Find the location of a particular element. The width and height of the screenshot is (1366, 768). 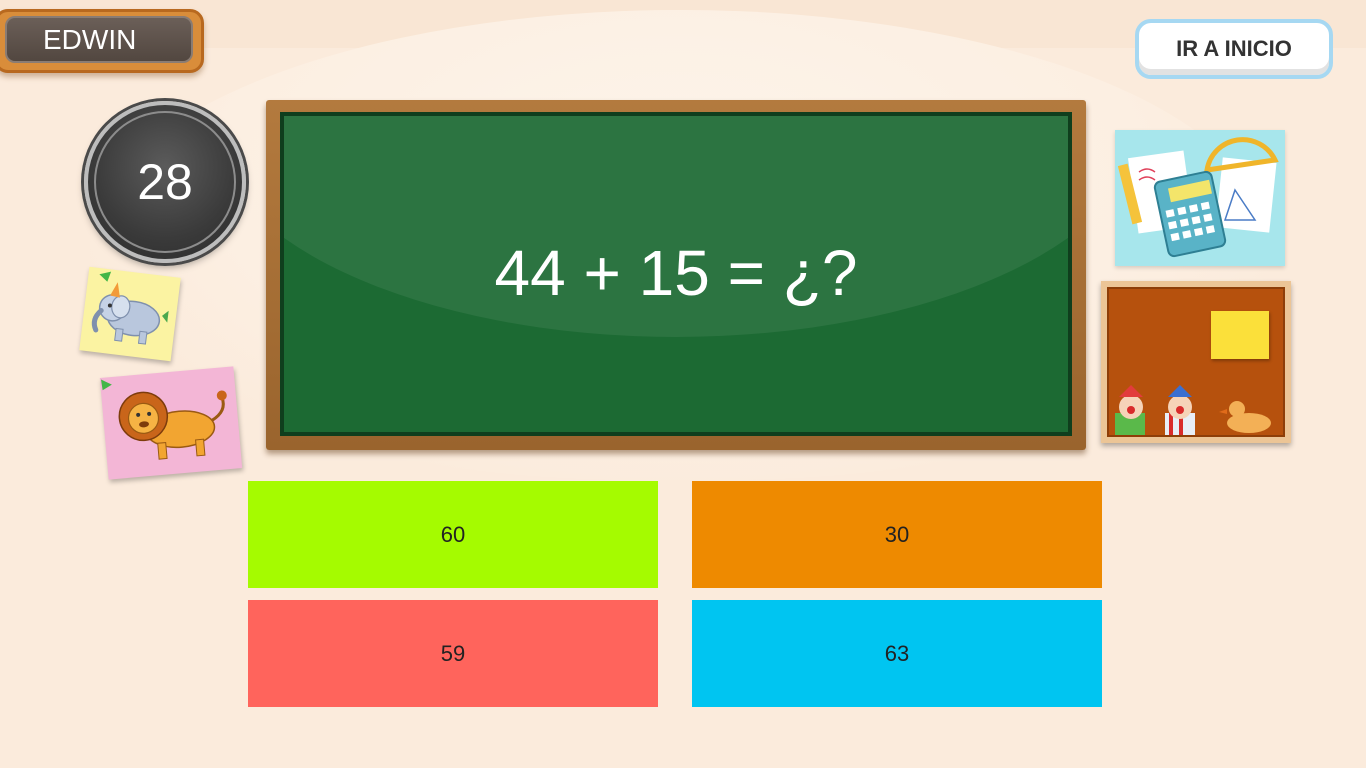

lion-icon is located at coordinates (172, 425).